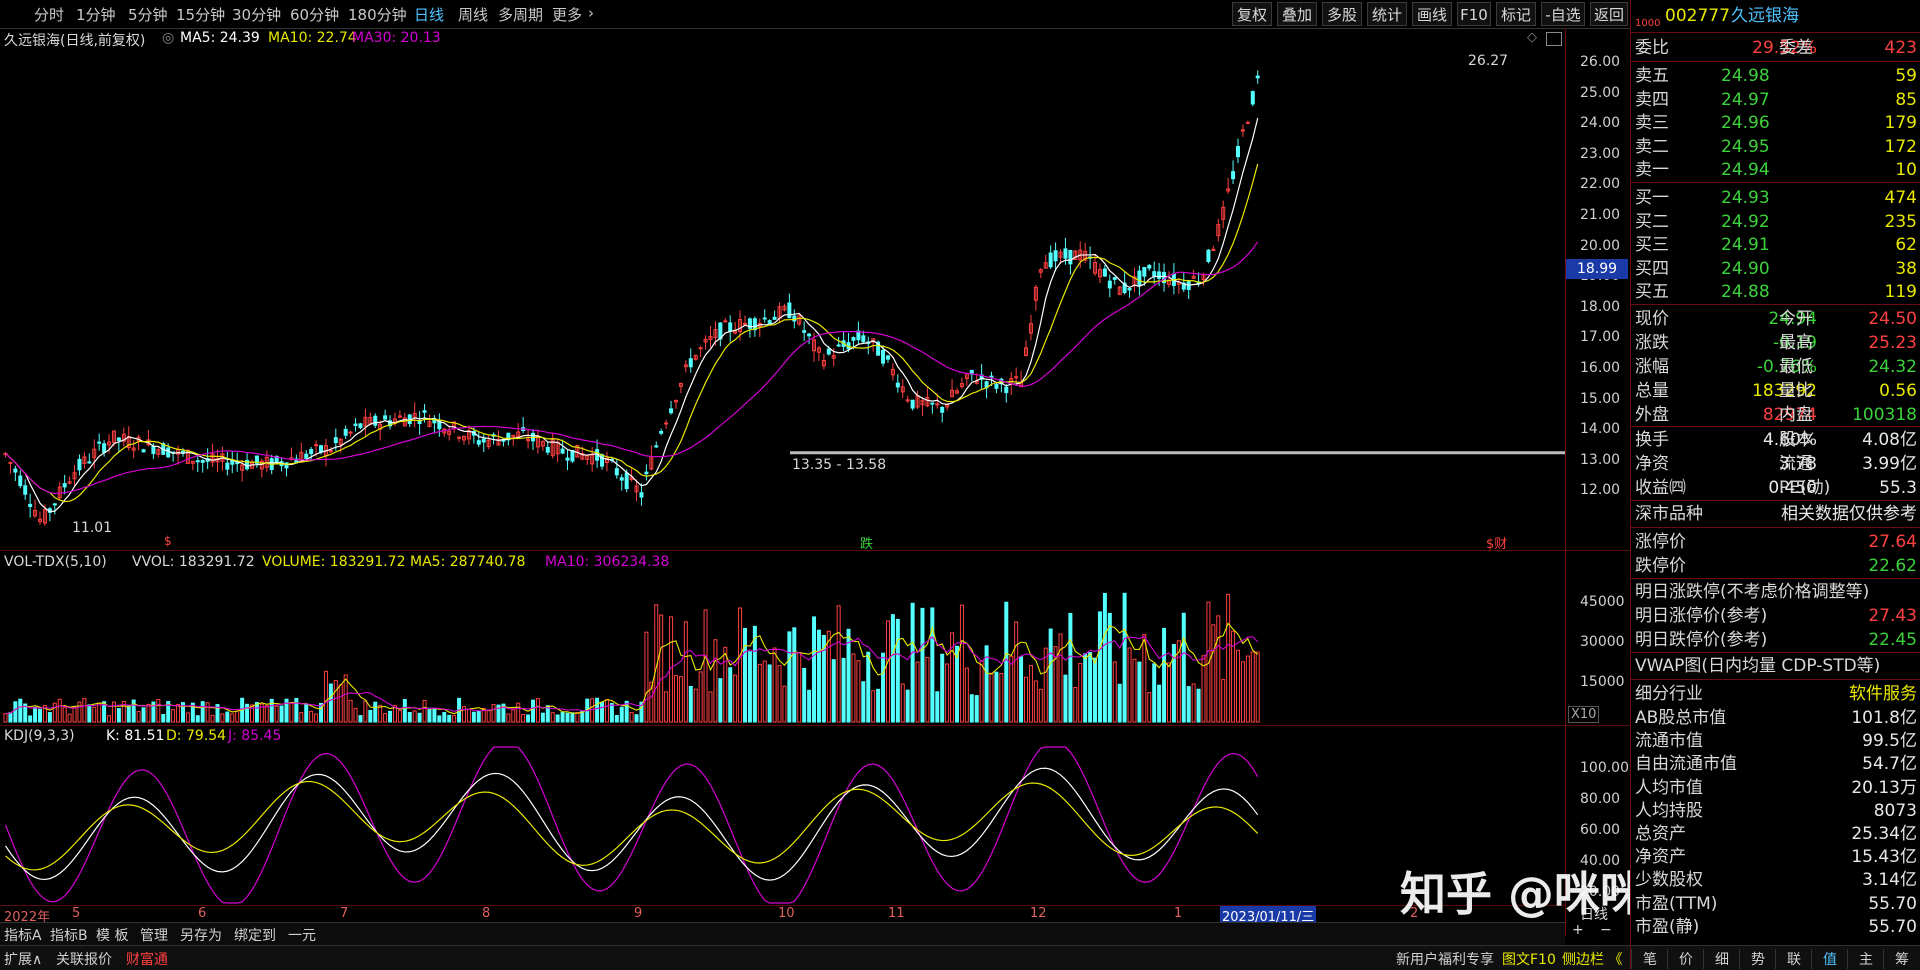  I want to click on price-tick: 22.00, so click(1600, 184).